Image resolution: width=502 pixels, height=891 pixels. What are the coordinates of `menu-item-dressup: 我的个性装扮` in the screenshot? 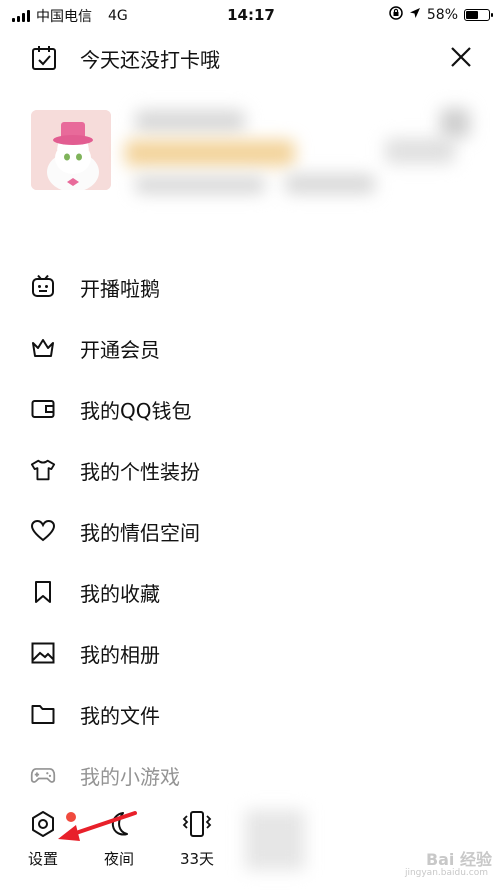 It's located at (251, 470).